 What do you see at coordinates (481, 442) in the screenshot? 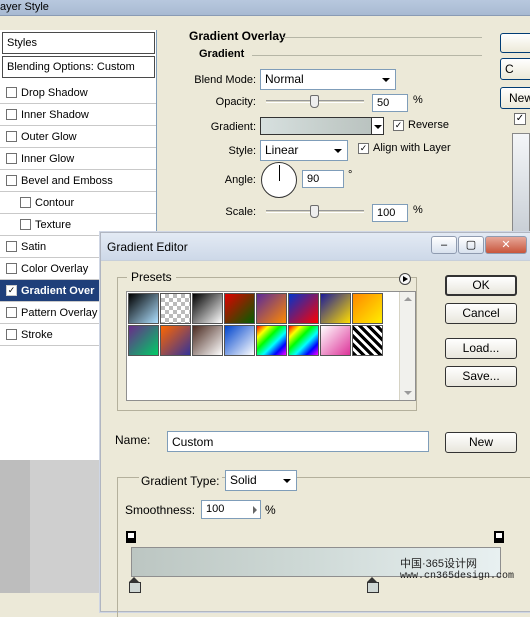
I see `new-button: New` at bounding box center [481, 442].